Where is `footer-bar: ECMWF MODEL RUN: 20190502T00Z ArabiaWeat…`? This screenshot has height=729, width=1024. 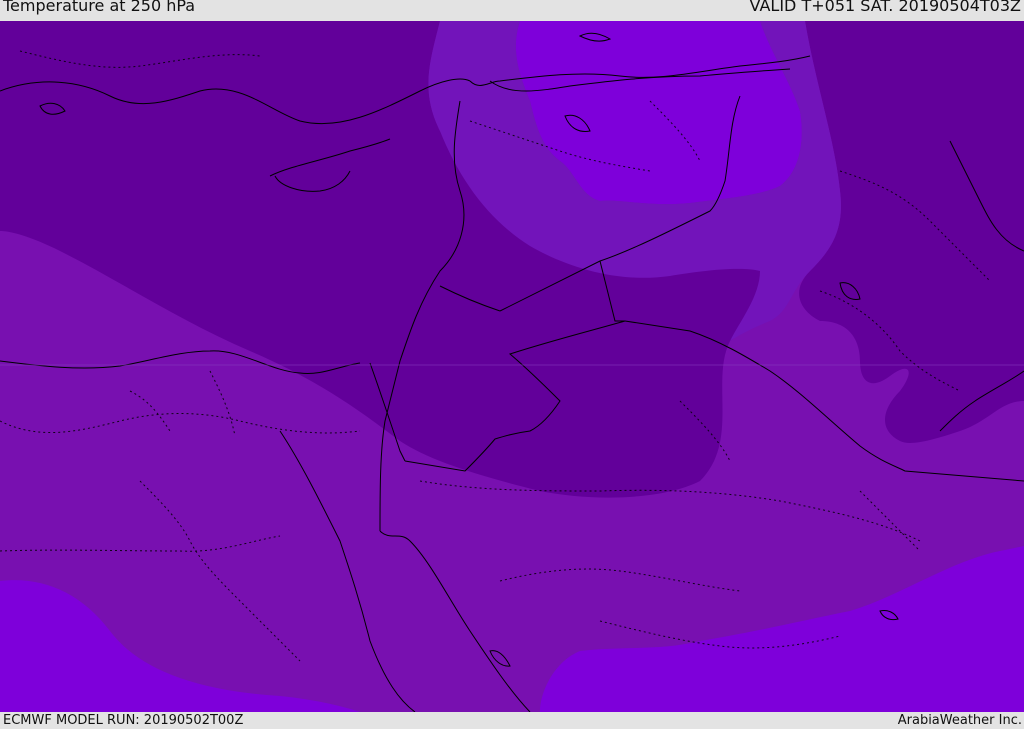
footer-bar: ECMWF MODEL RUN: 20190502T00Z ArabiaWeat… is located at coordinates (512, 720).